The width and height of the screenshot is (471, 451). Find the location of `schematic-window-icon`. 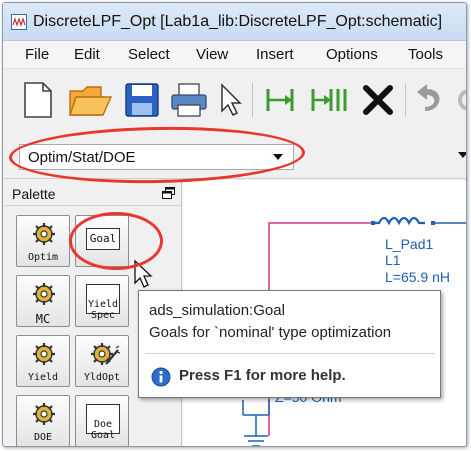

schematic-window-icon is located at coordinates (19, 22).